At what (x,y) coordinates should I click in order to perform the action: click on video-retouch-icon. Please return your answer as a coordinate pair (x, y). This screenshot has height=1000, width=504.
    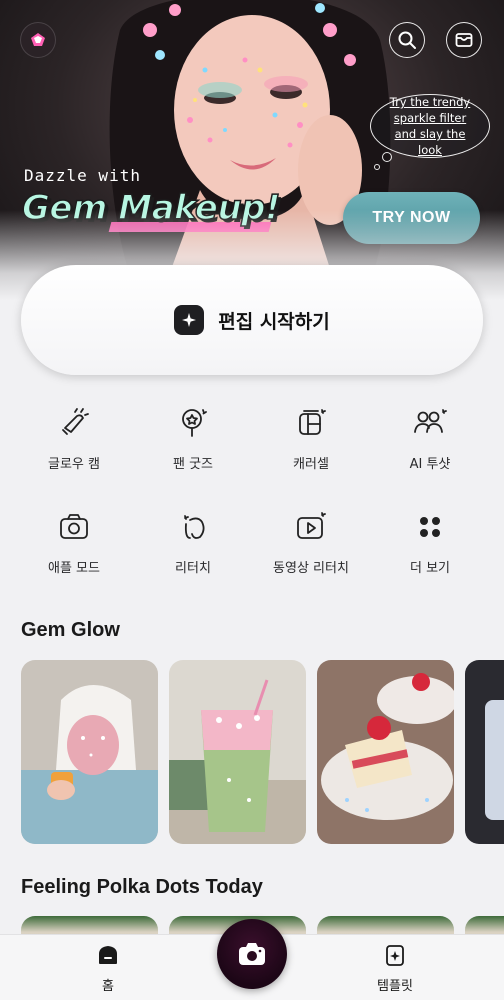
    Looking at the image, I should click on (311, 527).